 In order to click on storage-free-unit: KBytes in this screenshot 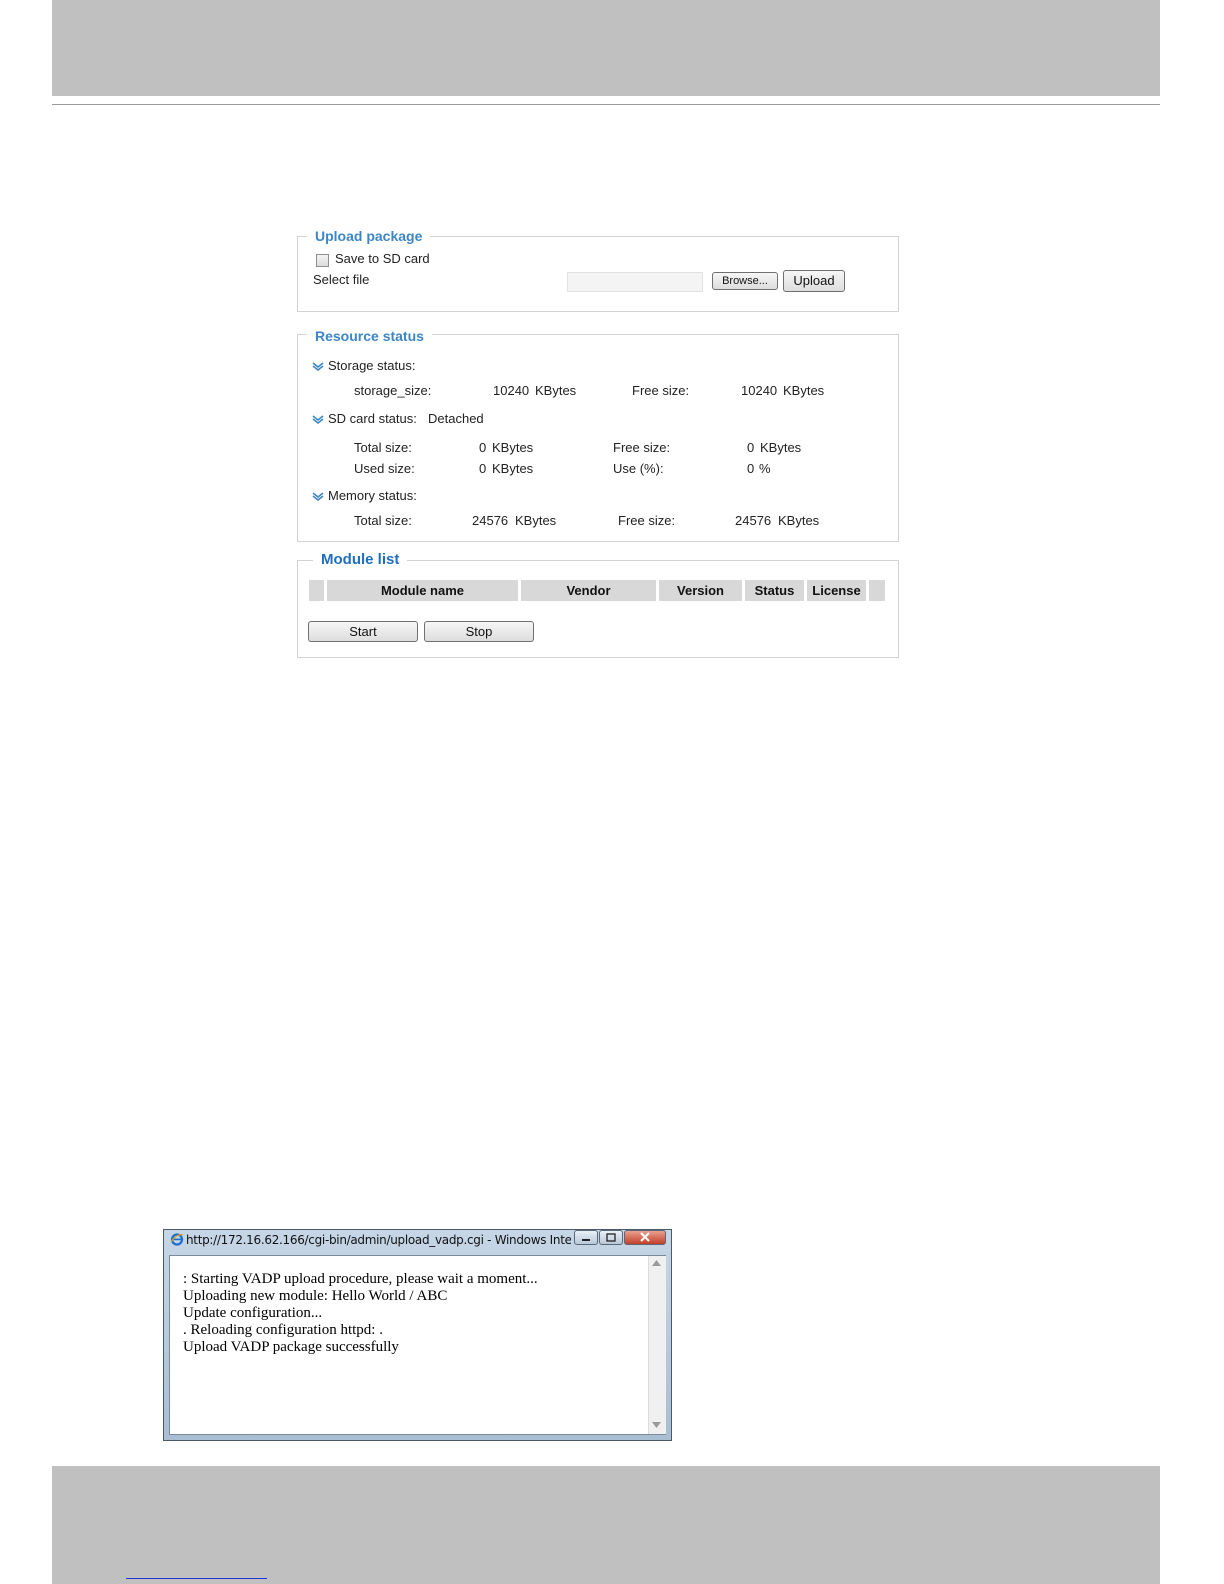, I will do `click(804, 390)`.